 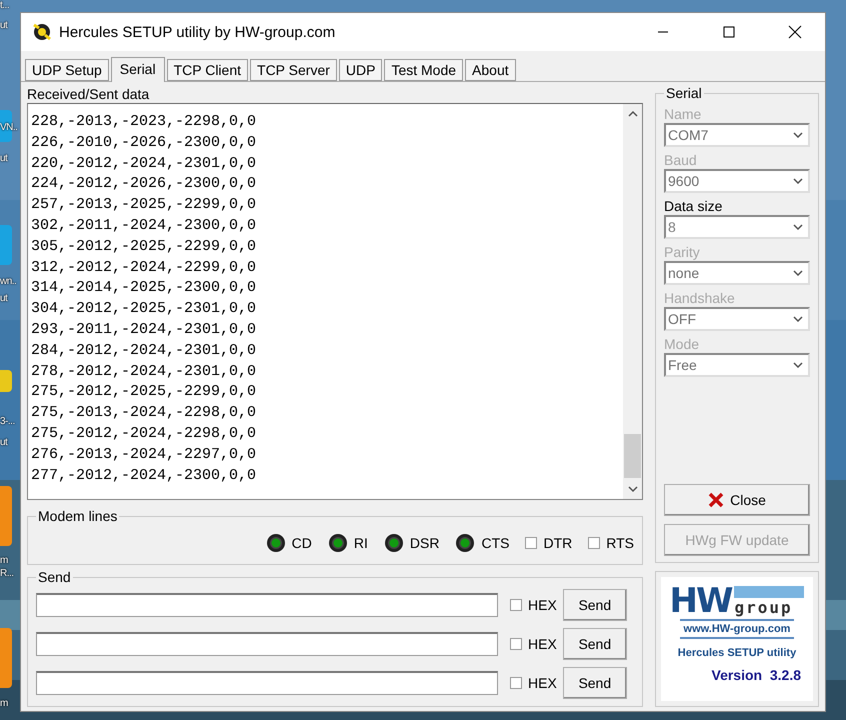 What do you see at coordinates (54, 577) in the screenshot?
I see `group-title: Send` at bounding box center [54, 577].